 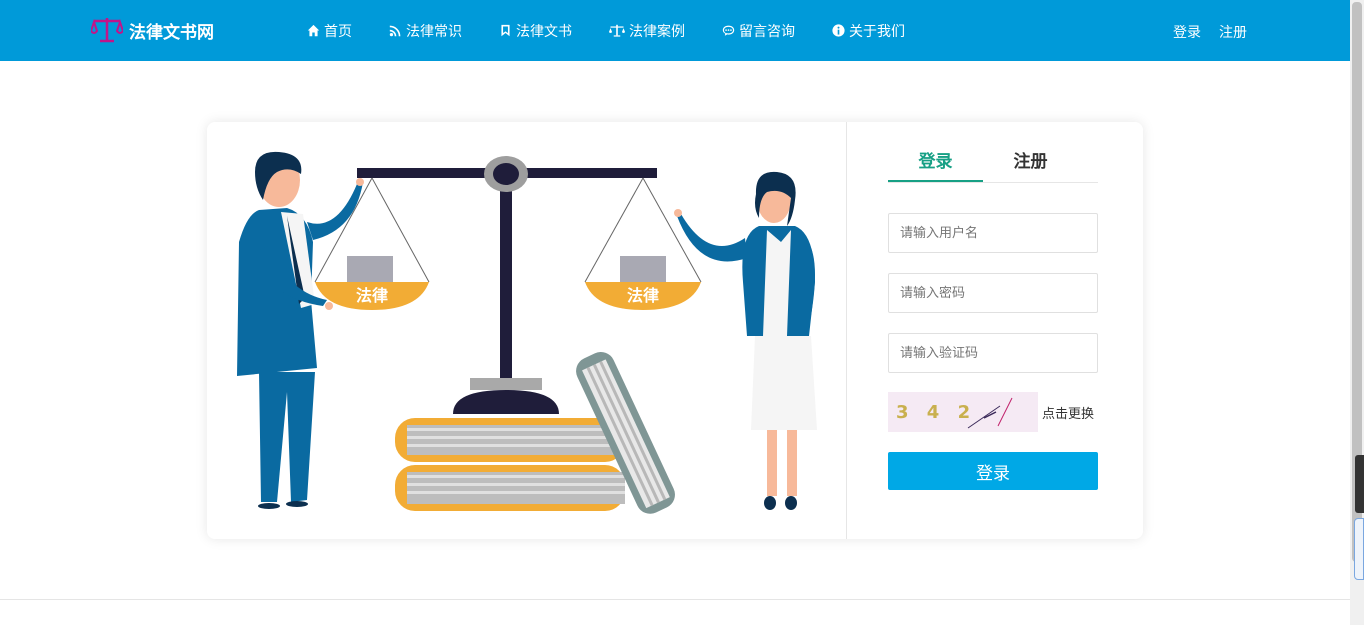 I want to click on chat-icon, so click(x=728, y=30).